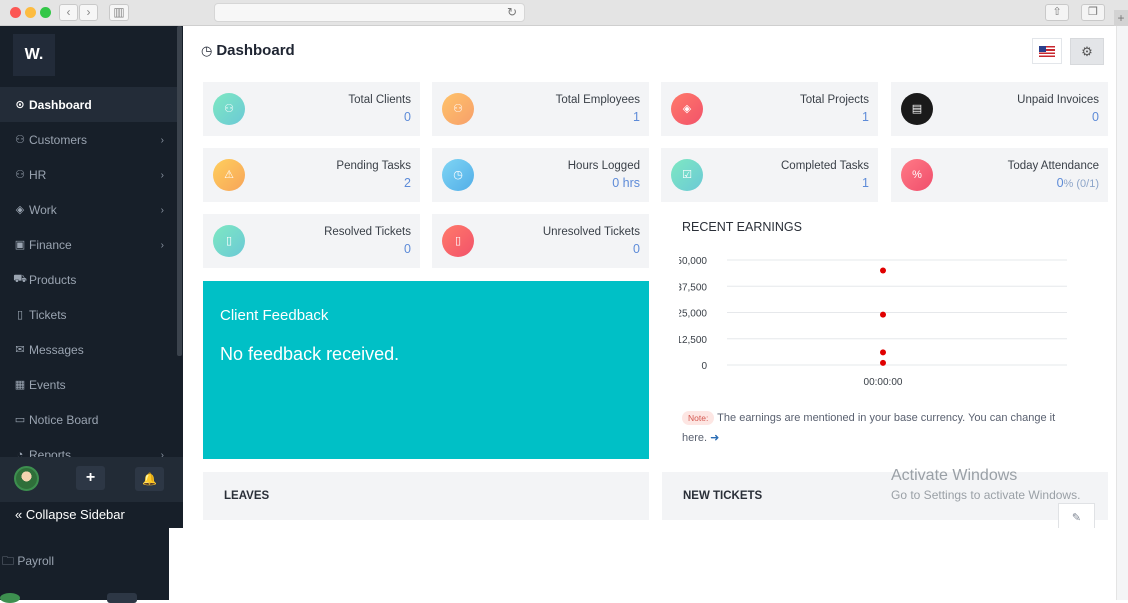  I want to click on new-tickets-title: NEW TICKETS, so click(723, 496).